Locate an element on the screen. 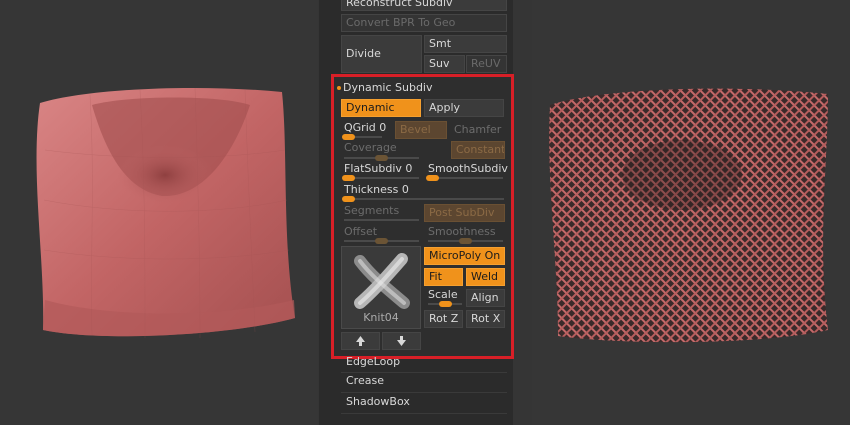 The height and width of the screenshot is (425, 850). smoothsubdiv-slider-handle is located at coordinates (432, 178).